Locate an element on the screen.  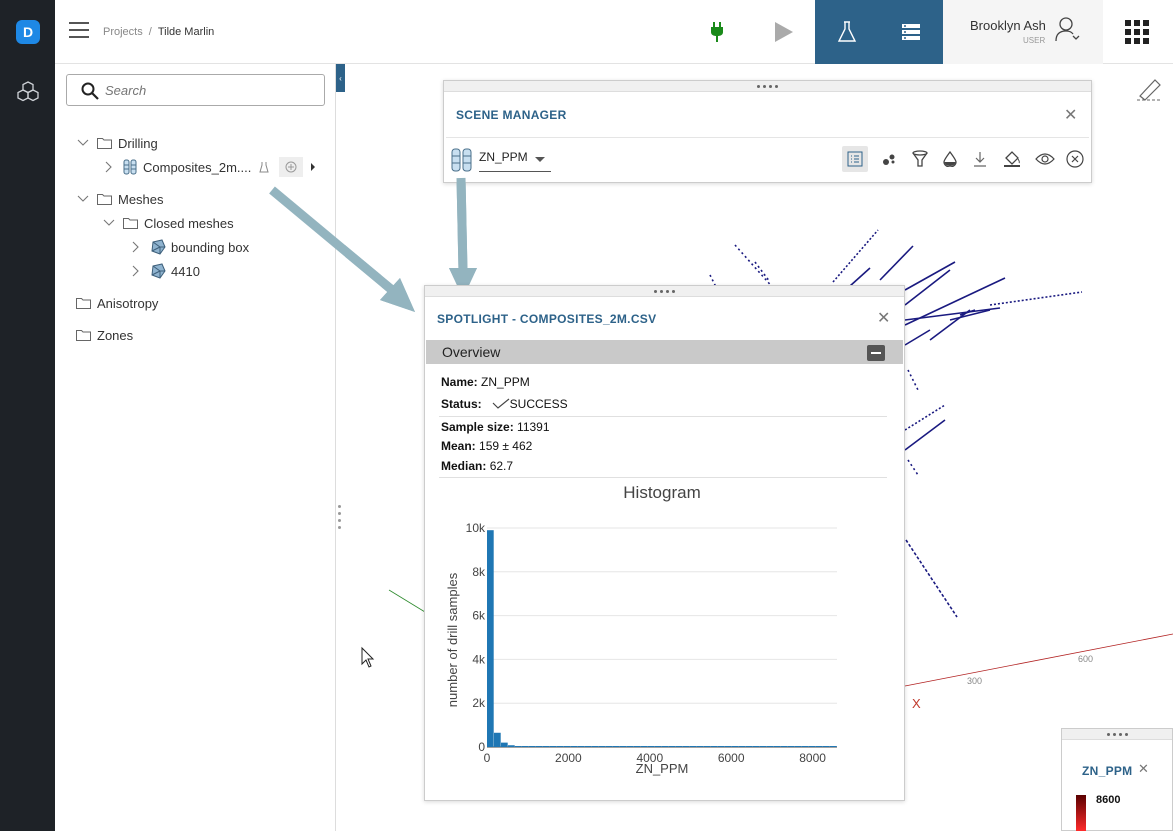
filter-icon is located at coordinates (920, 159).